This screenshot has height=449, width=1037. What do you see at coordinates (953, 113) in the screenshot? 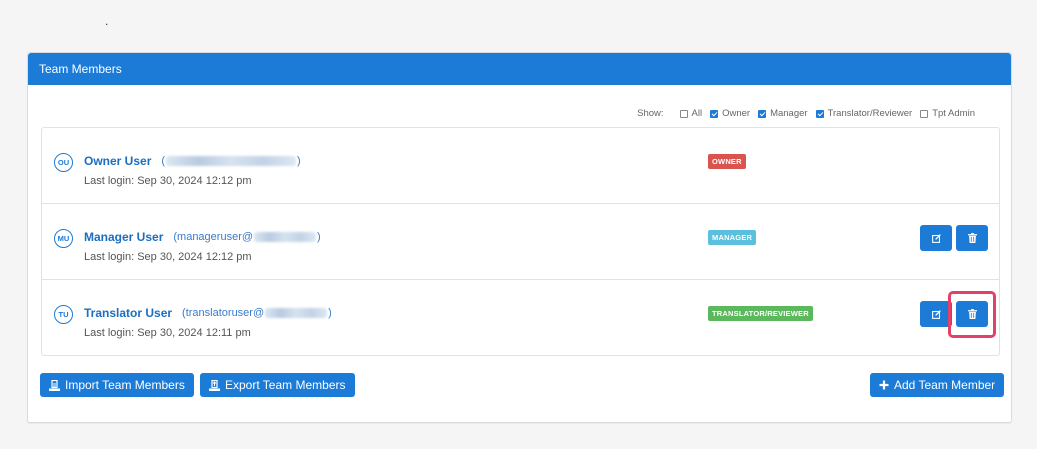
I see `filter-tpt-admin-label: Tpt Admin` at bounding box center [953, 113].